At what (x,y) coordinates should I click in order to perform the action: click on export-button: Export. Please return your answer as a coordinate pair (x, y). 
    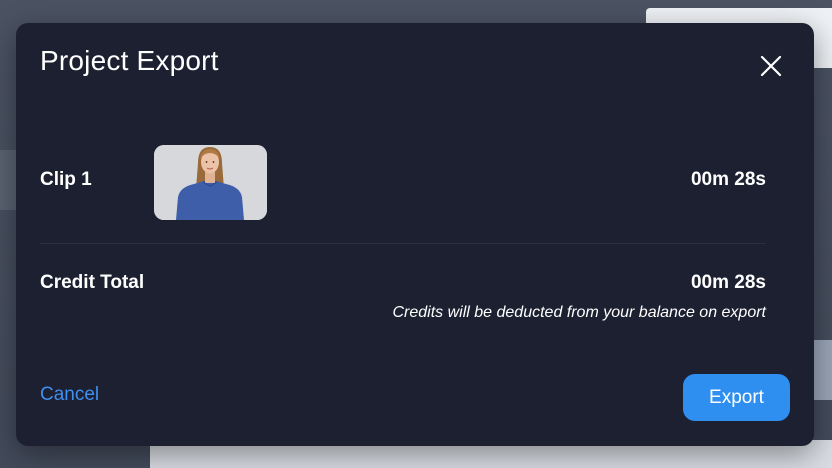
    Looking at the image, I should click on (736, 397).